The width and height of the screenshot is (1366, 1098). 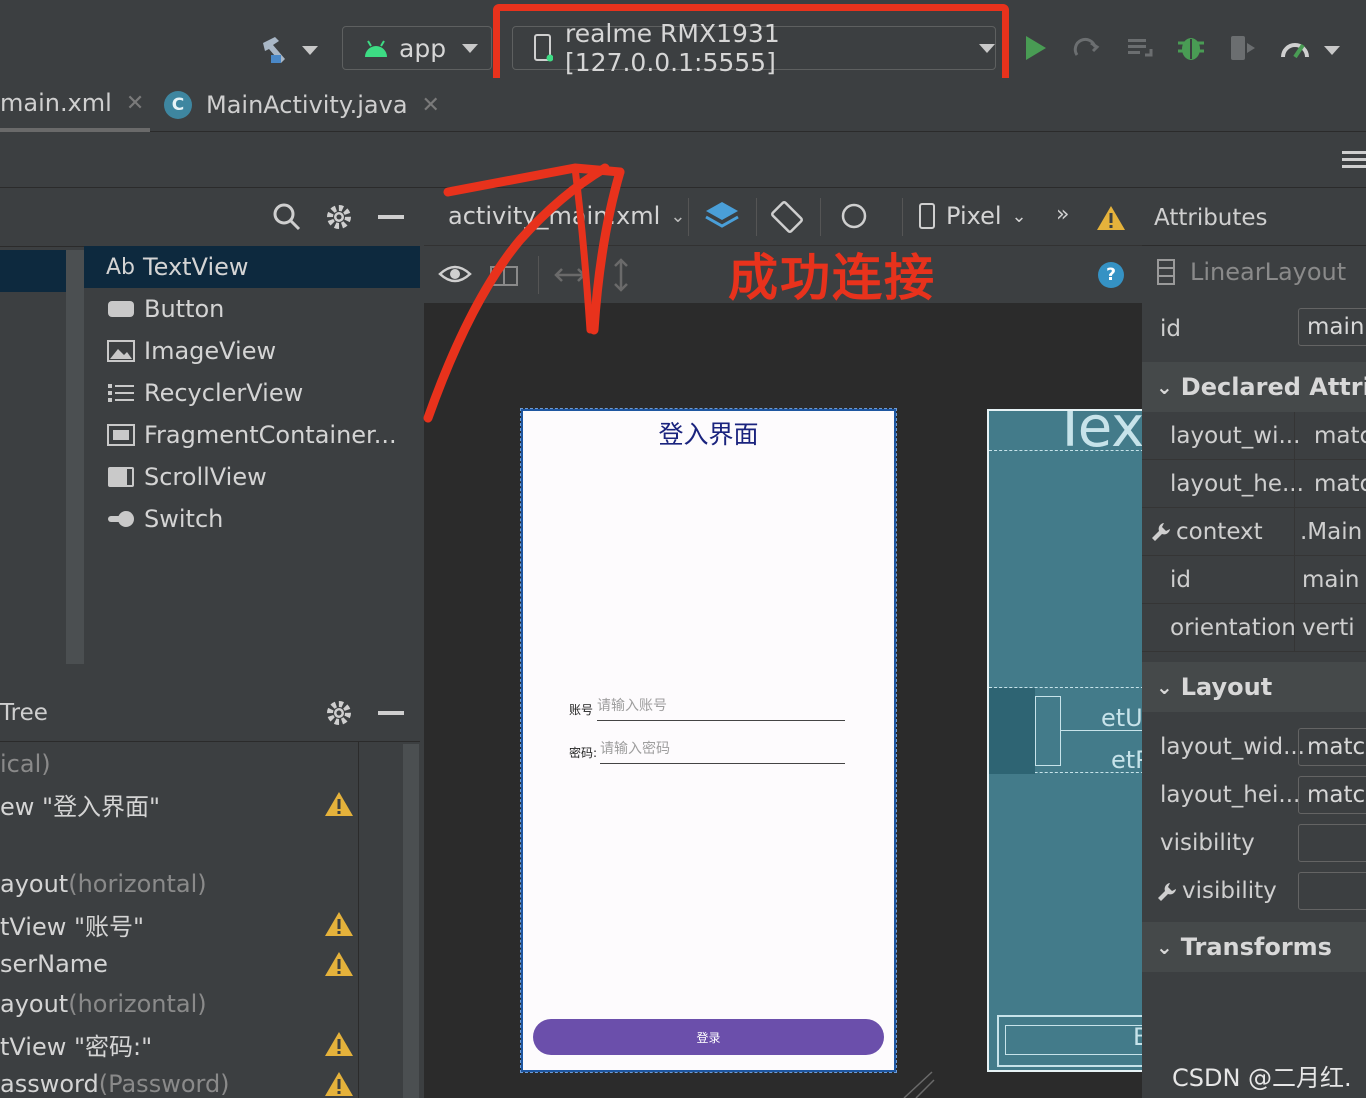 I want to click on layout-file-selector: activity_main.xml ⌄, so click(x=566, y=216).